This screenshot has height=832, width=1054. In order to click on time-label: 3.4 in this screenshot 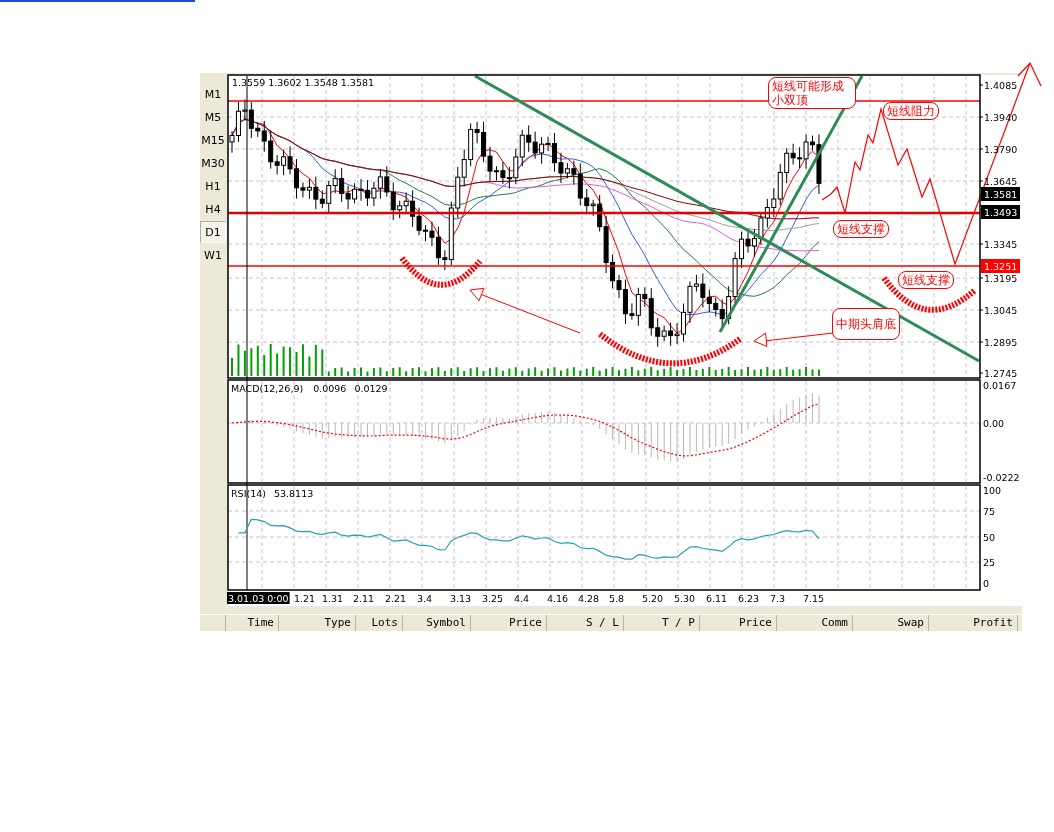, I will do `click(425, 598)`.